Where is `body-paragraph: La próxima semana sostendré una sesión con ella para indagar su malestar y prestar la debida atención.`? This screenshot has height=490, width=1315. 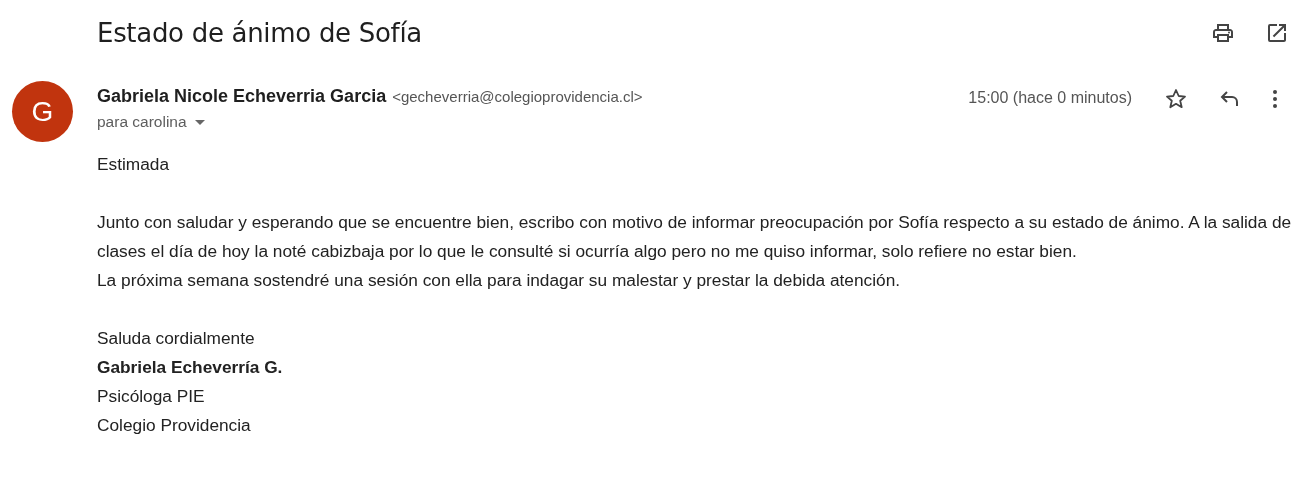
body-paragraph: La próxima semana sostendré una sesión con ella para indagar su malestar y prestar la debida atención. is located at coordinates (499, 280).